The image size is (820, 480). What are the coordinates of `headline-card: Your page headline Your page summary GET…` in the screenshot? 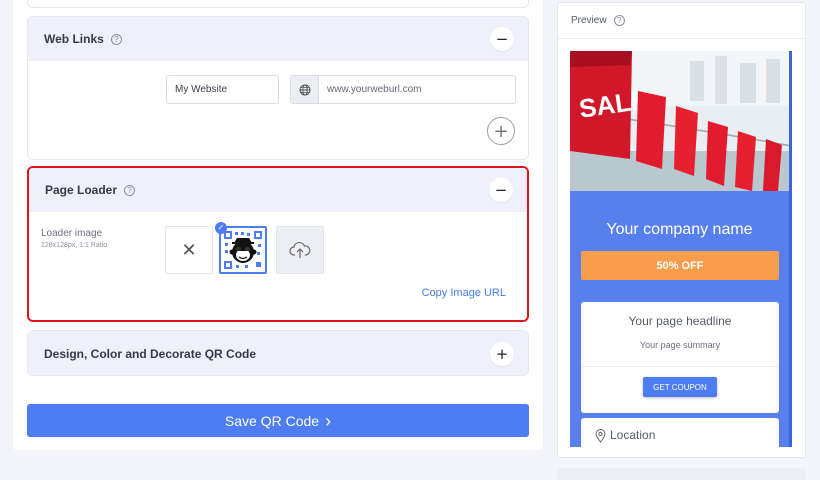 It's located at (680, 357).